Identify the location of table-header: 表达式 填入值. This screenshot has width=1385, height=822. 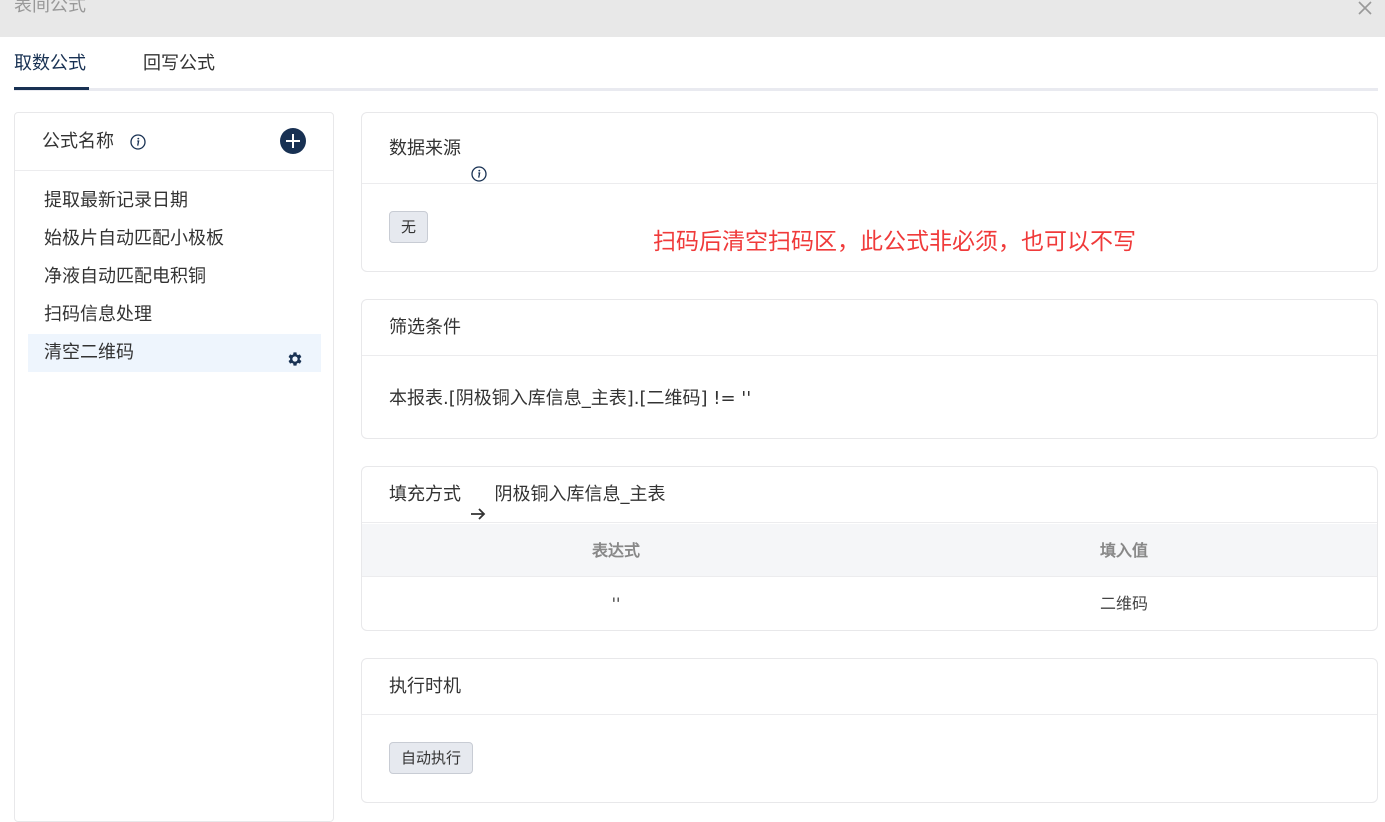
(869, 550).